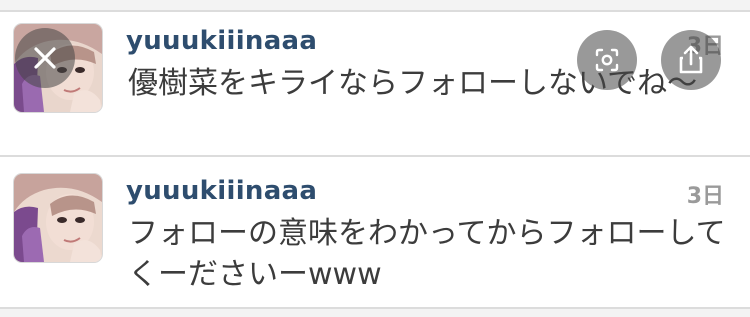  I want to click on avatar, so click(58, 218).